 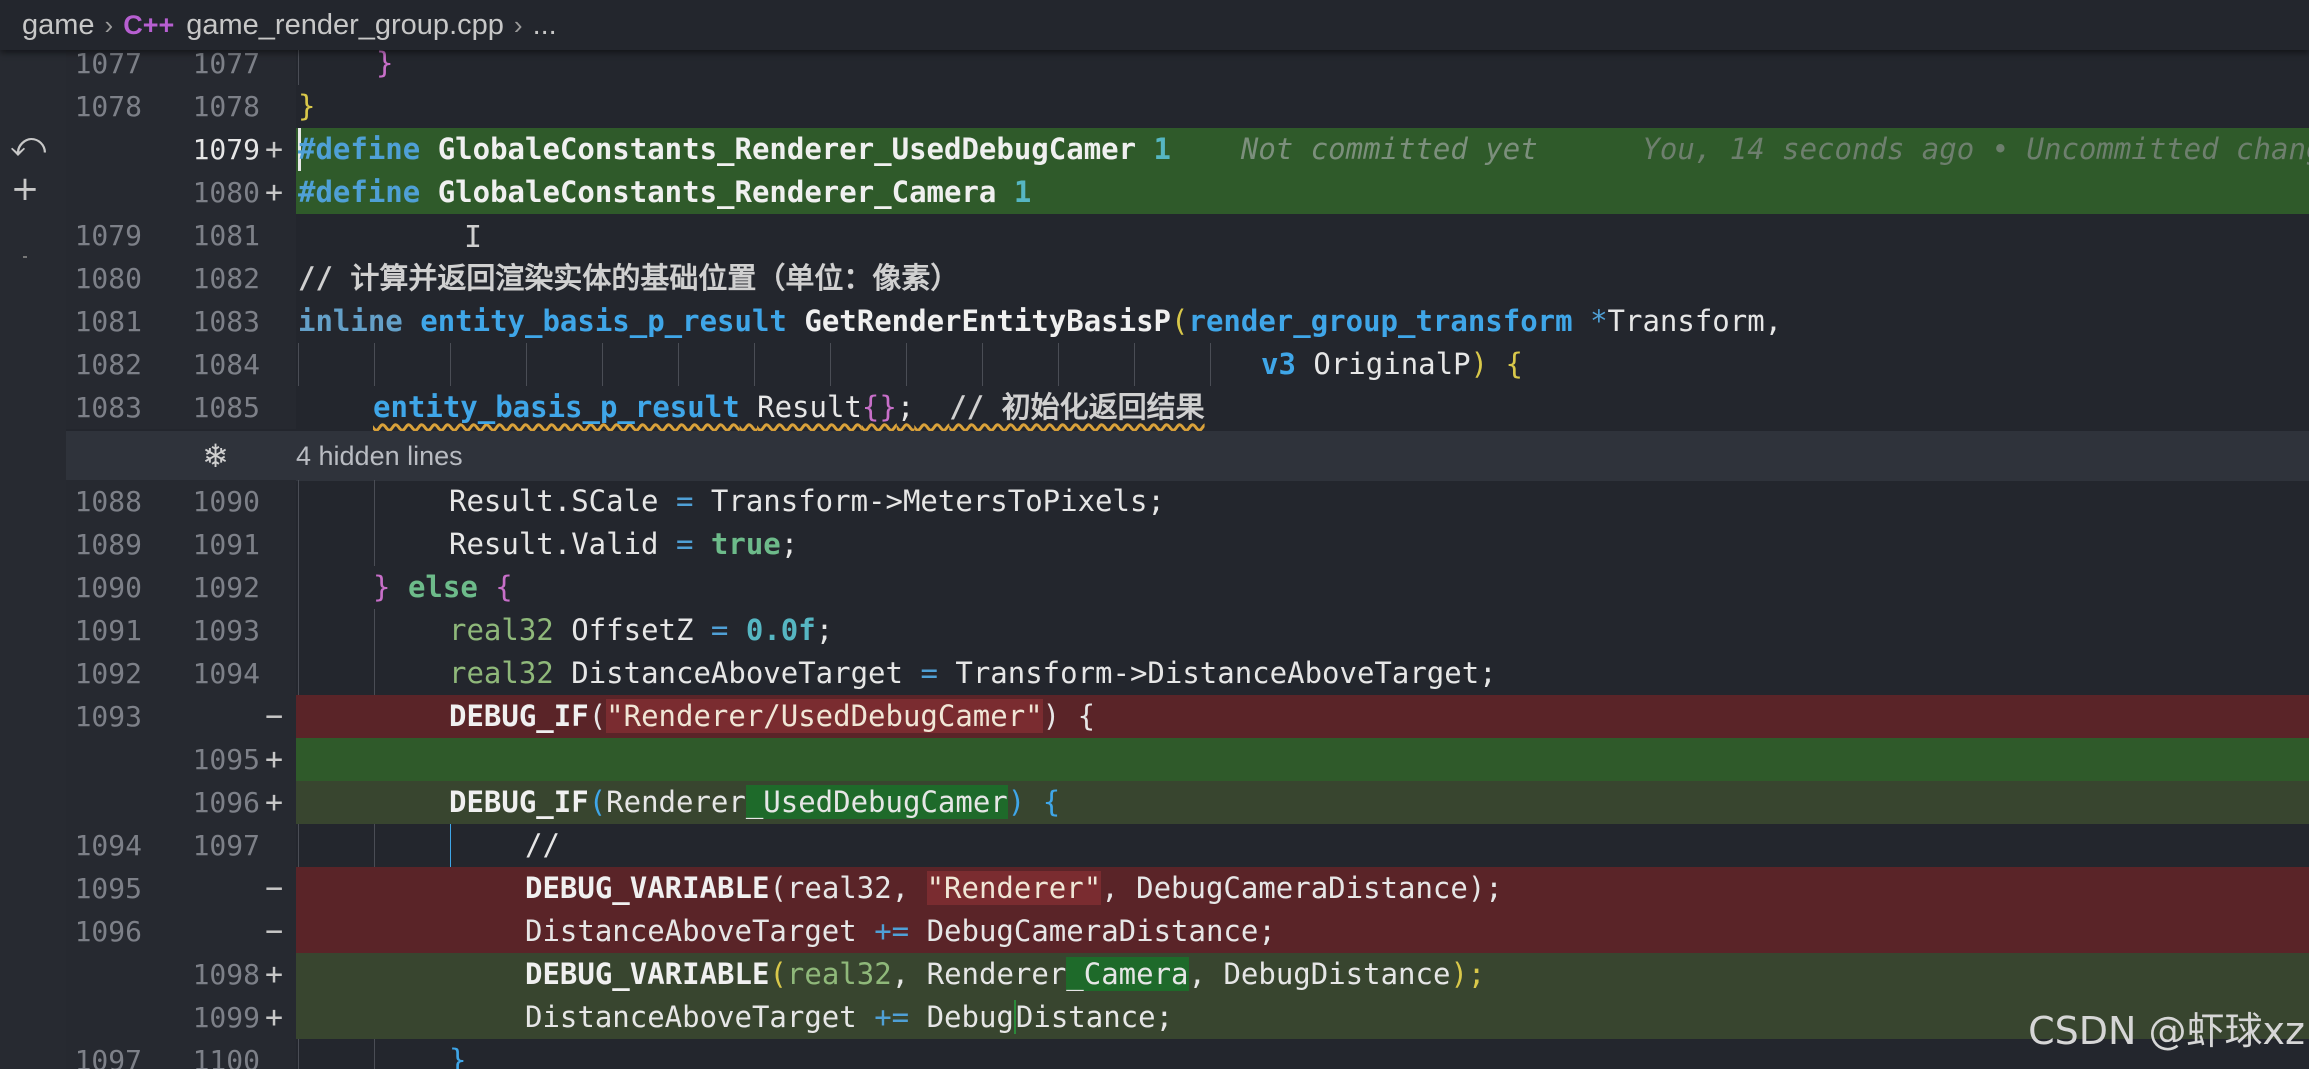 I want to click on unfold-snowflake-icon: ❄, so click(x=215, y=456).